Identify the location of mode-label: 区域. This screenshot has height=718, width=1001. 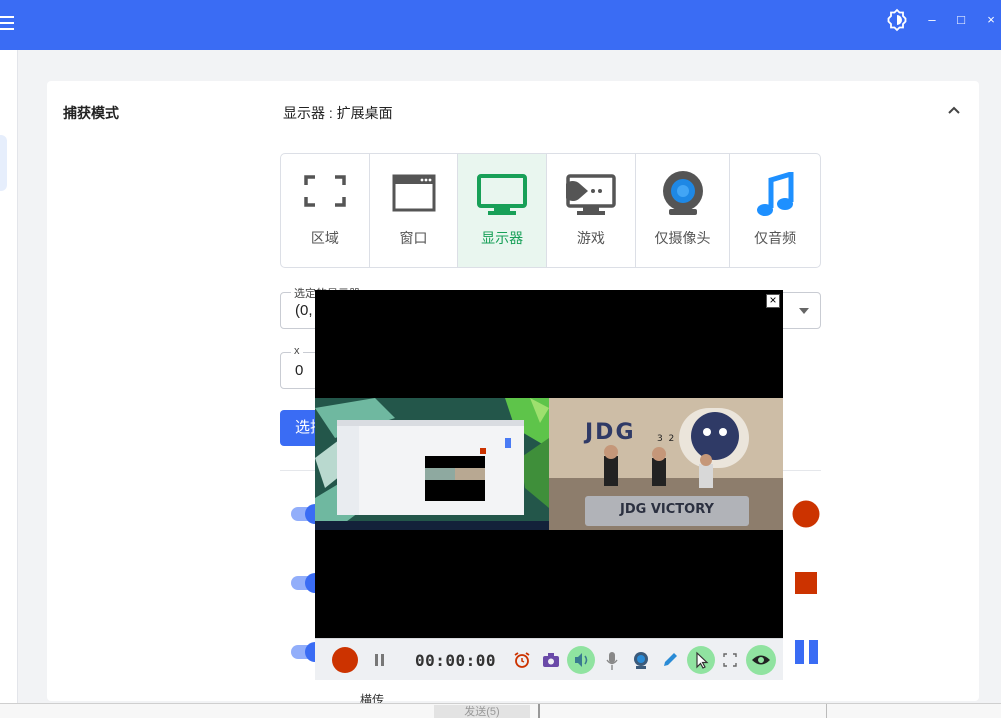
(324, 238).